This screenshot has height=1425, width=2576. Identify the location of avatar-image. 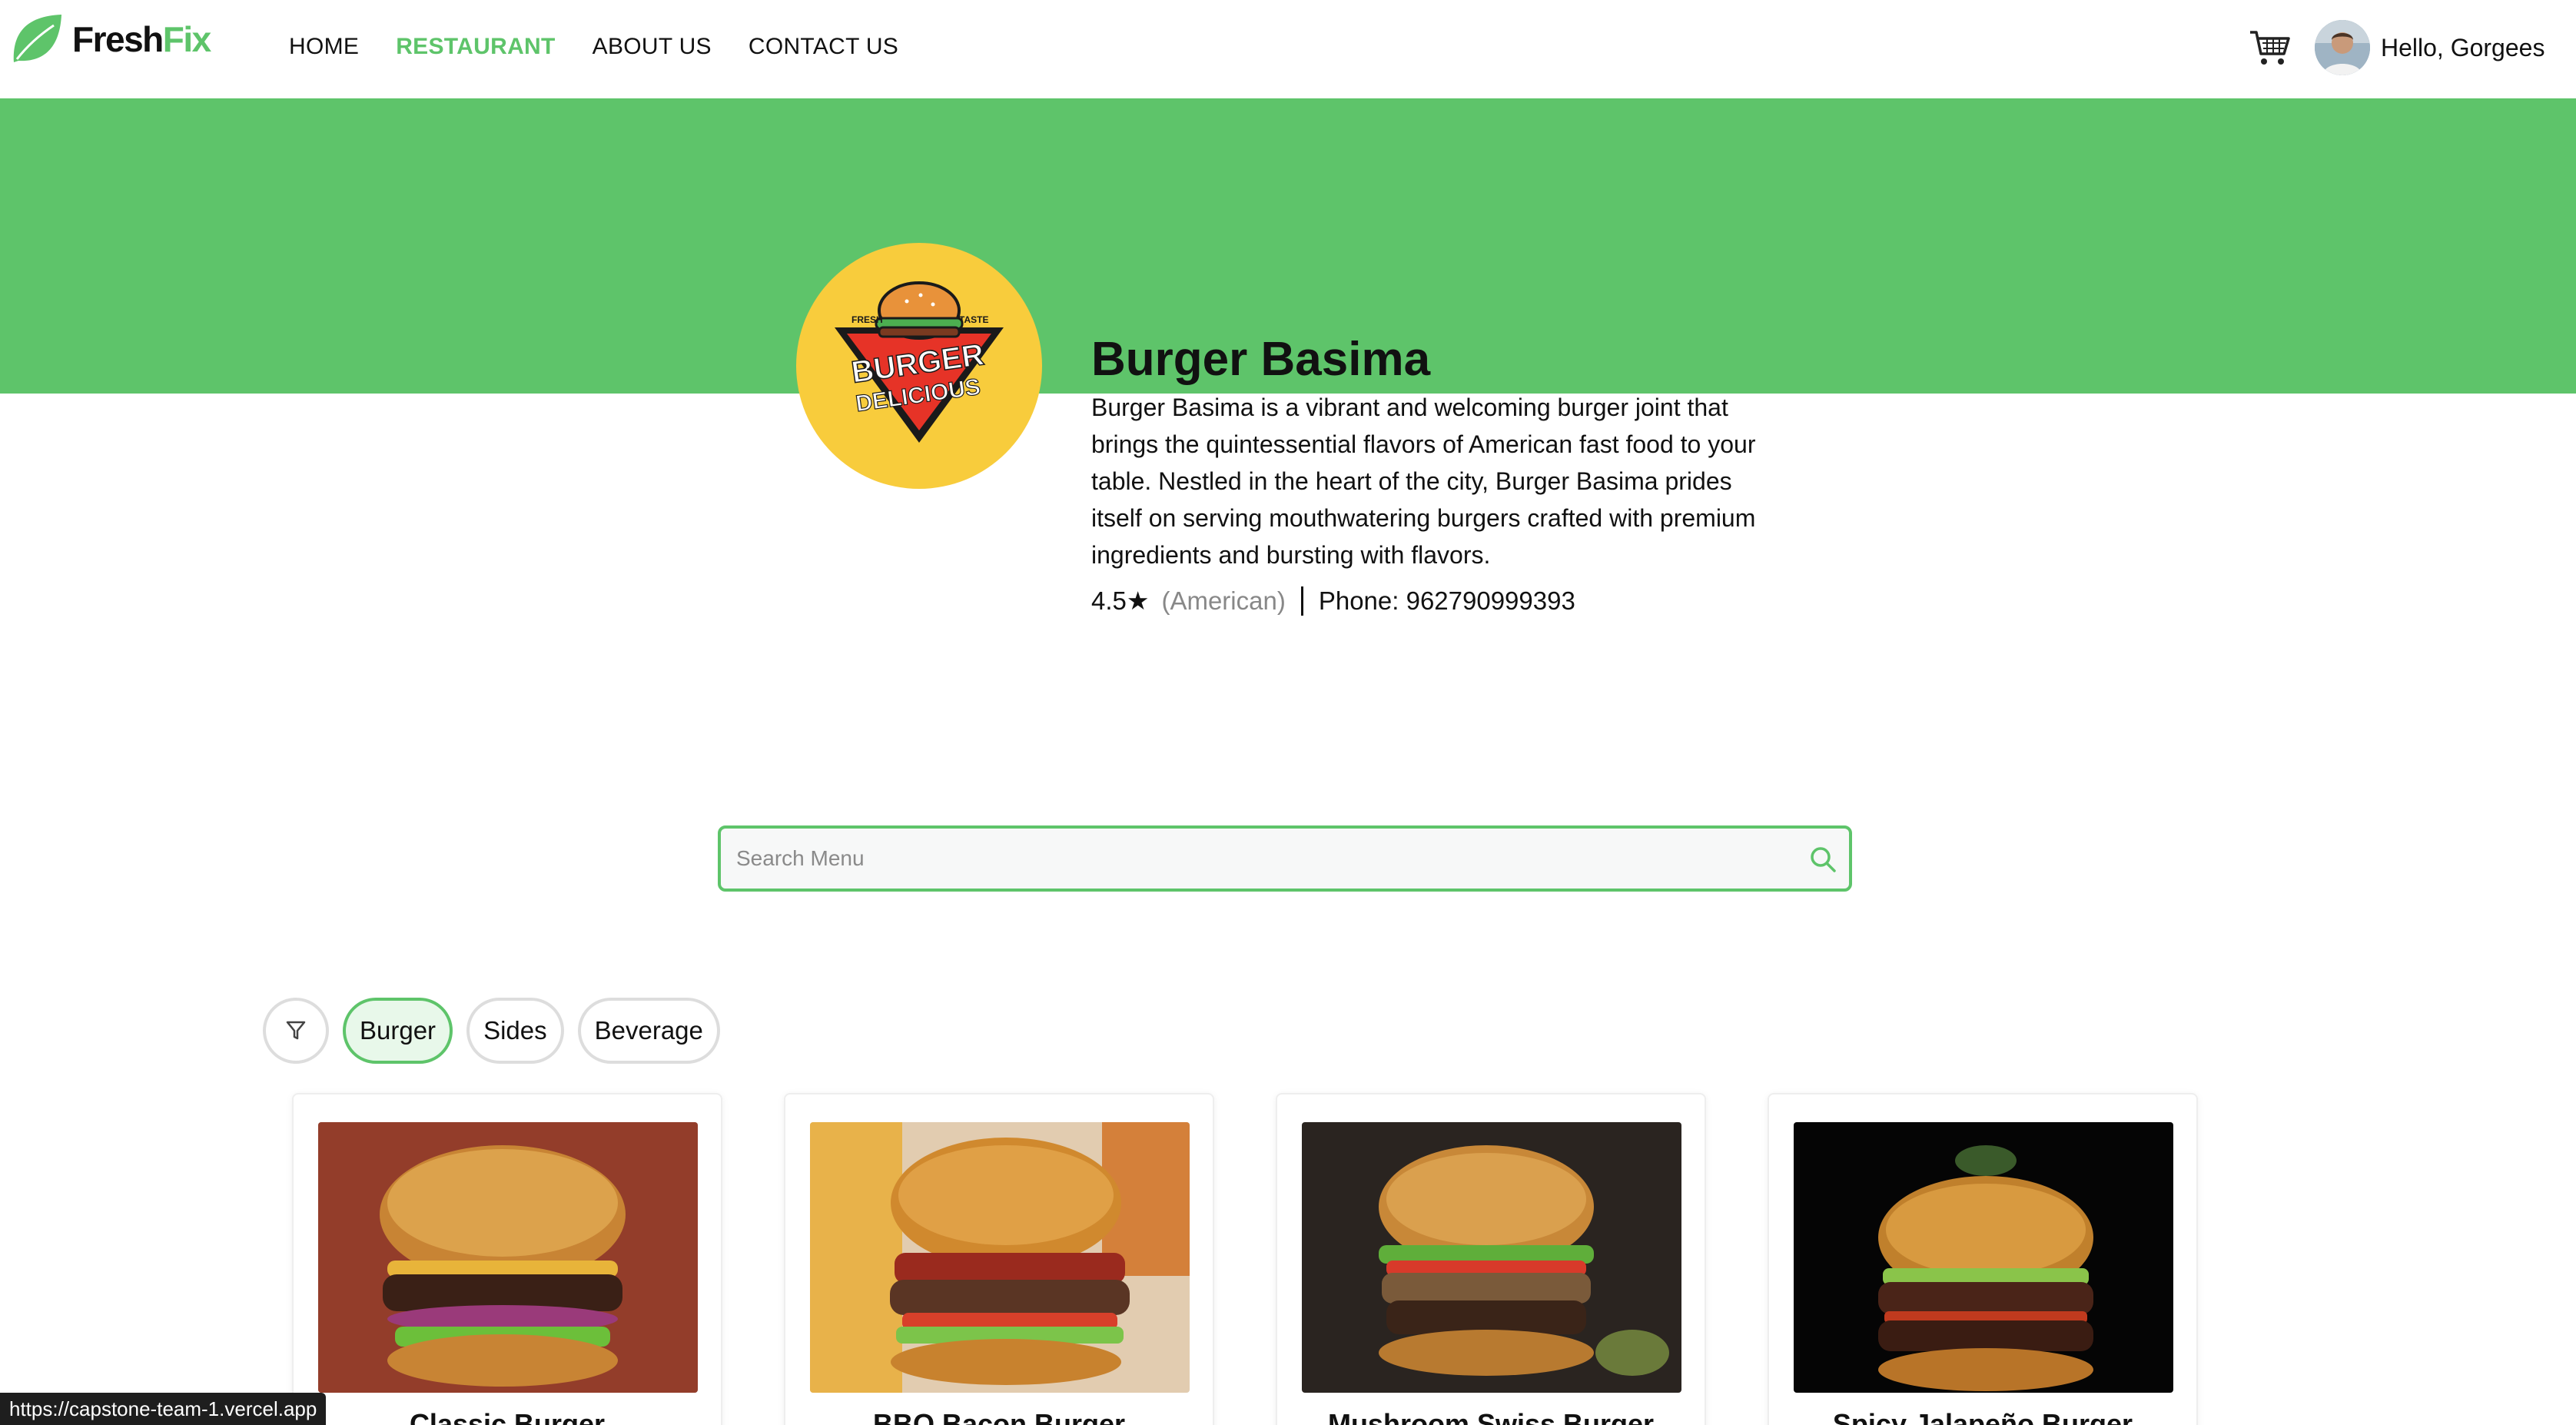
(2342, 48).